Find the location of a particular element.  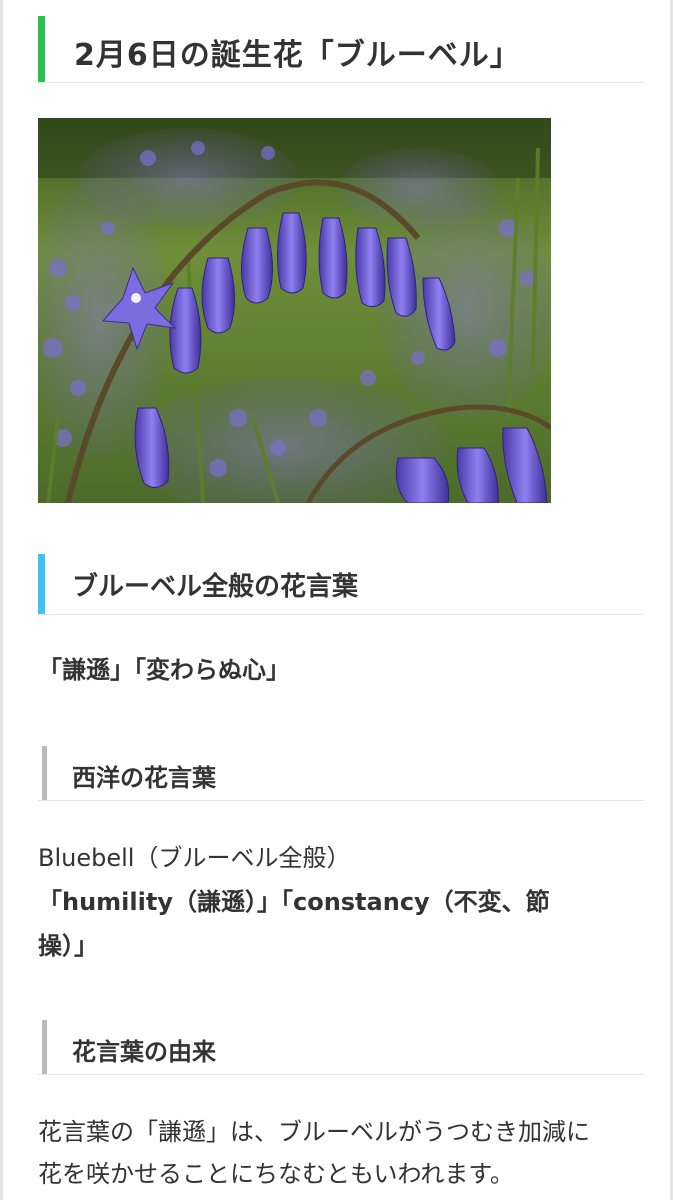

section-general-heading-text: ブルーベル全般の花言葉 is located at coordinates (215, 587).